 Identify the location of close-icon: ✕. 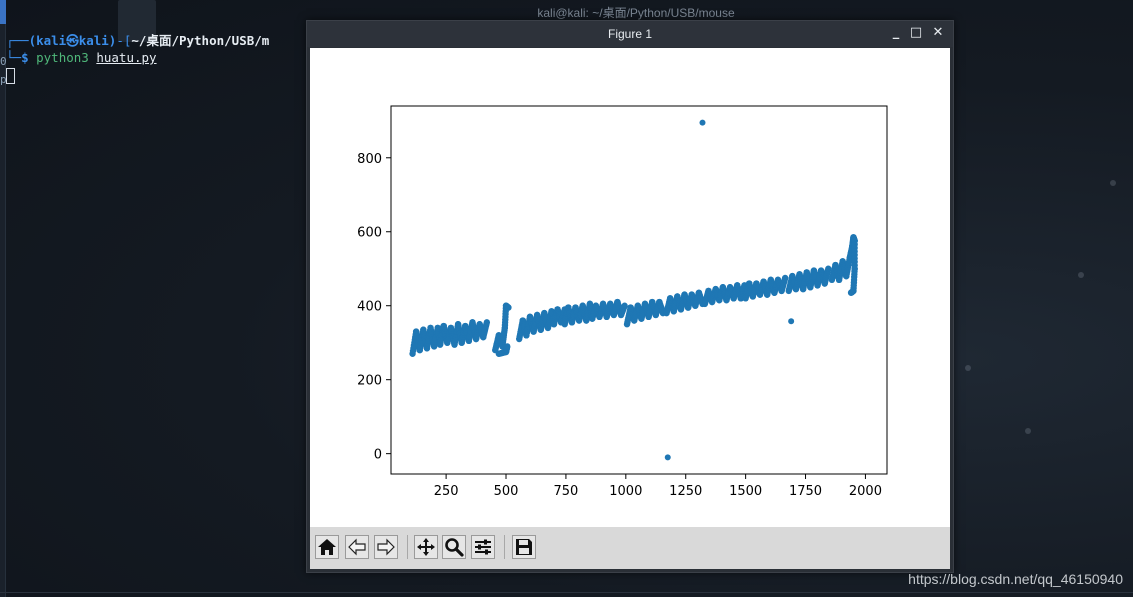
(938, 33).